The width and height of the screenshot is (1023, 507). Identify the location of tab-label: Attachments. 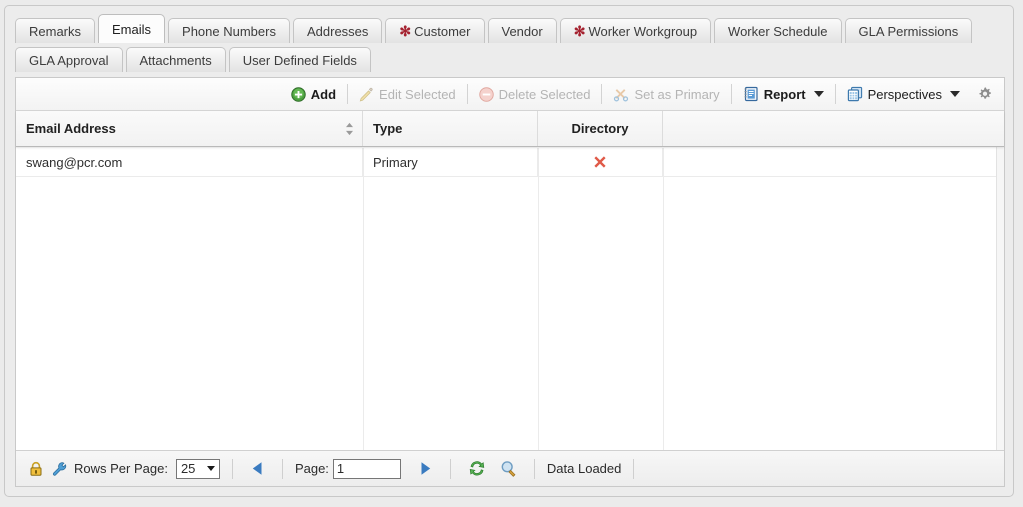
(175, 60).